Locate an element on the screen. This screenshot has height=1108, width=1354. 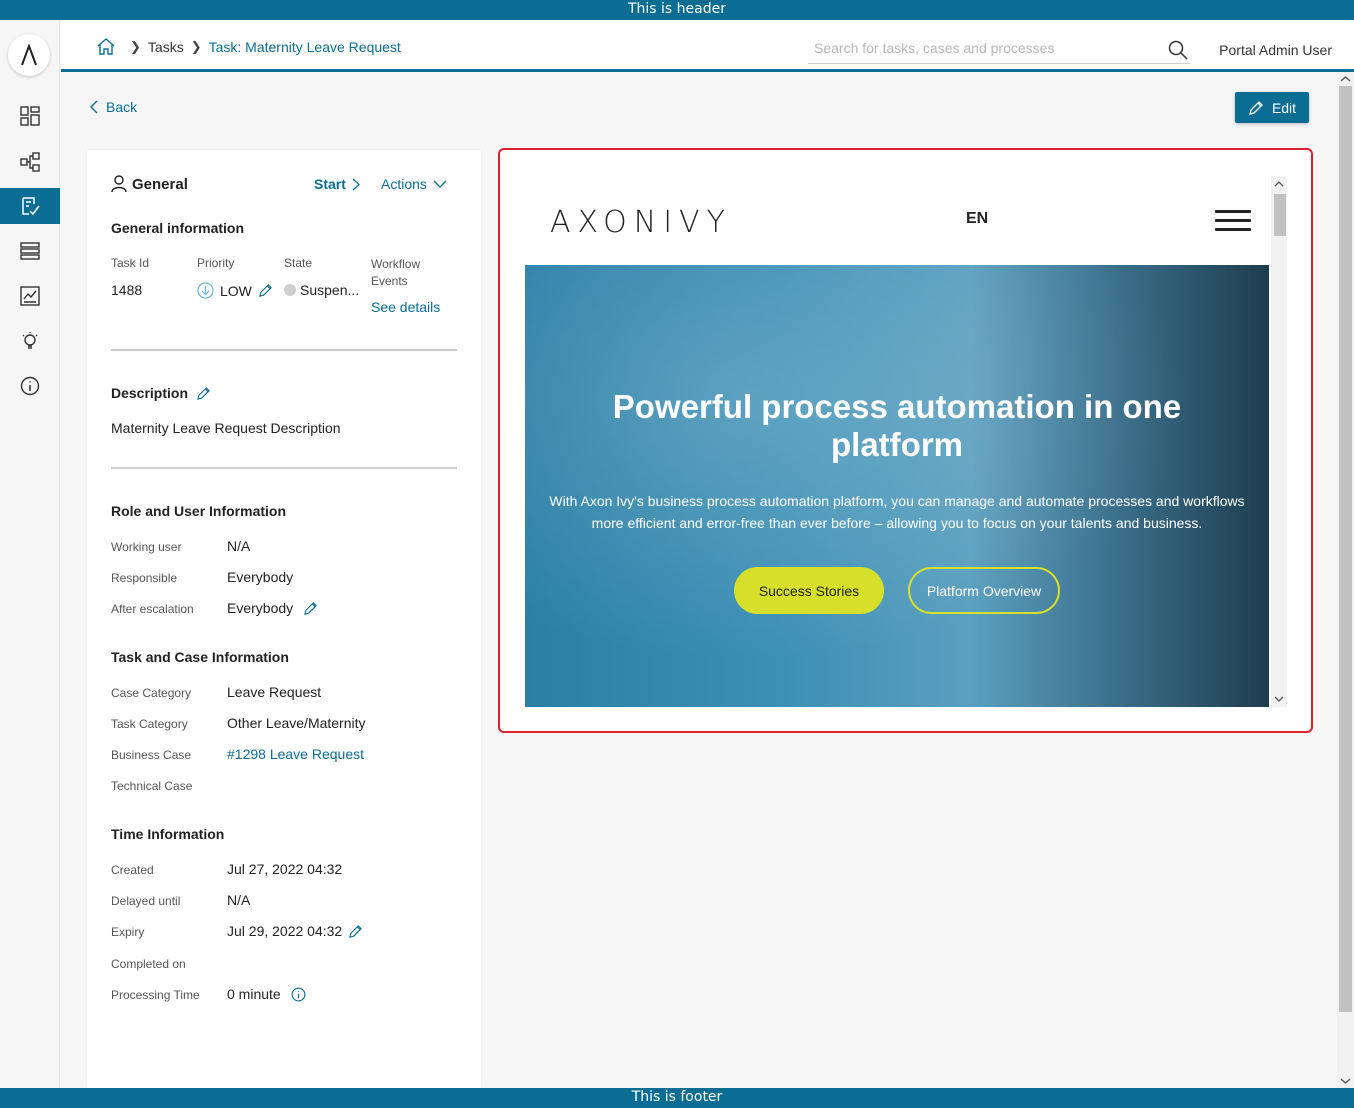
technical-case-label: Technical Case is located at coordinates (152, 786).